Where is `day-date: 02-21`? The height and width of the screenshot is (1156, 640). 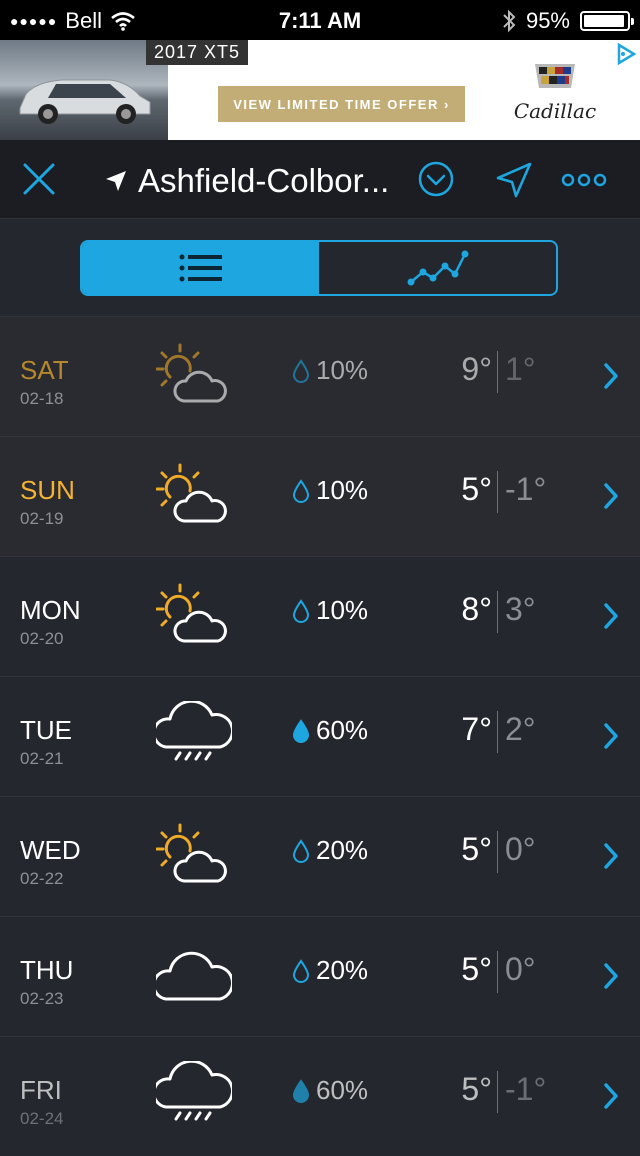
day-date: 02-21 is located at coordinates (42, 758).